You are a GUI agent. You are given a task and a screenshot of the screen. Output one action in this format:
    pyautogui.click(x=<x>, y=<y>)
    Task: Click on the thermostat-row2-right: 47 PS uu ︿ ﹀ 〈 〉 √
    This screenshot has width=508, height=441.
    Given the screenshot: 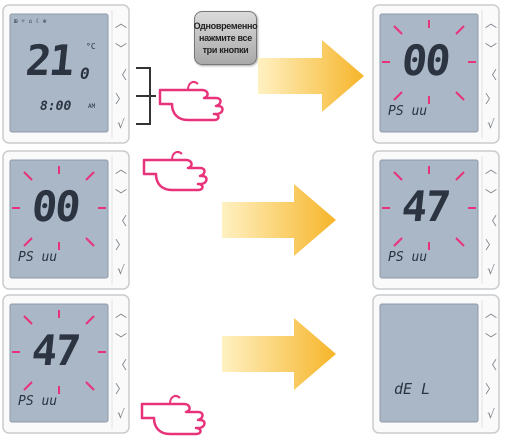 What is the action you would take?
    pyautogui.click(x=436, y=220)
    